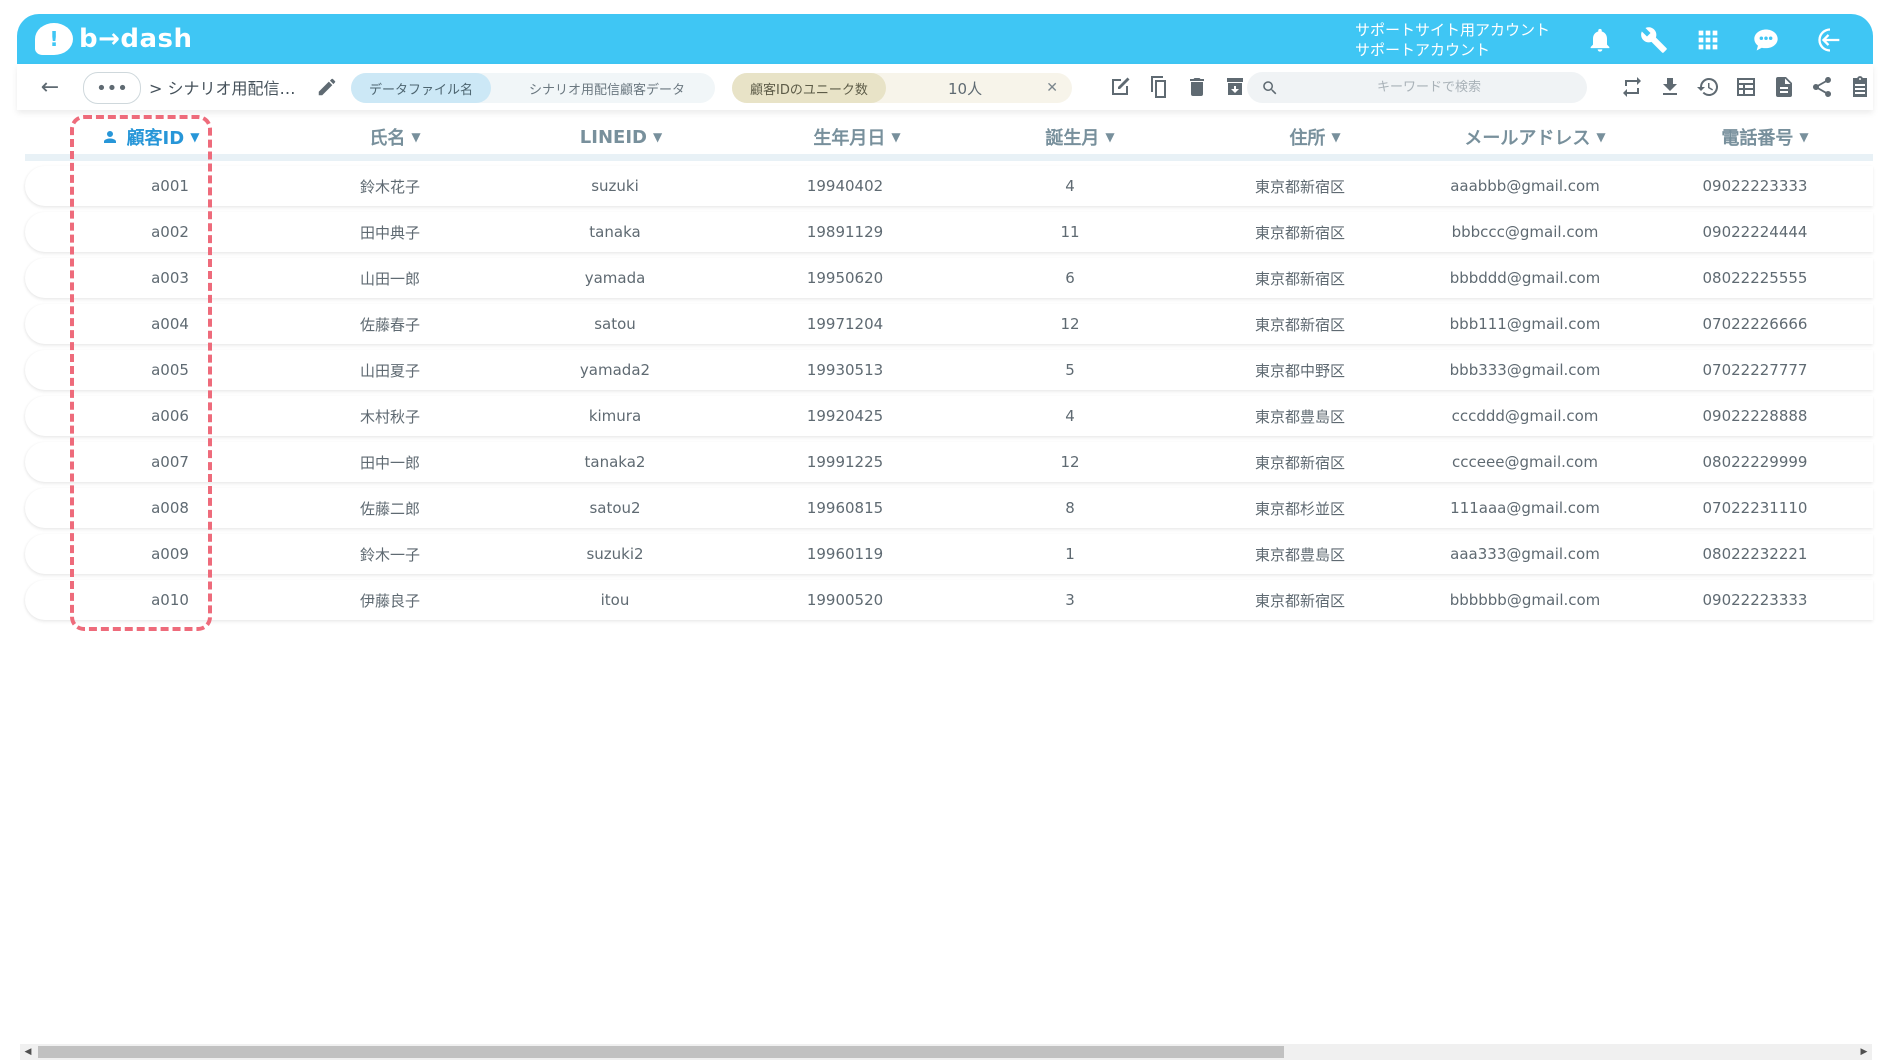 The width and height of the screenshot is (1890, 1063). I want to click on data-file-name-value: シナリオ用配信顧客データ, so click(607, 90).